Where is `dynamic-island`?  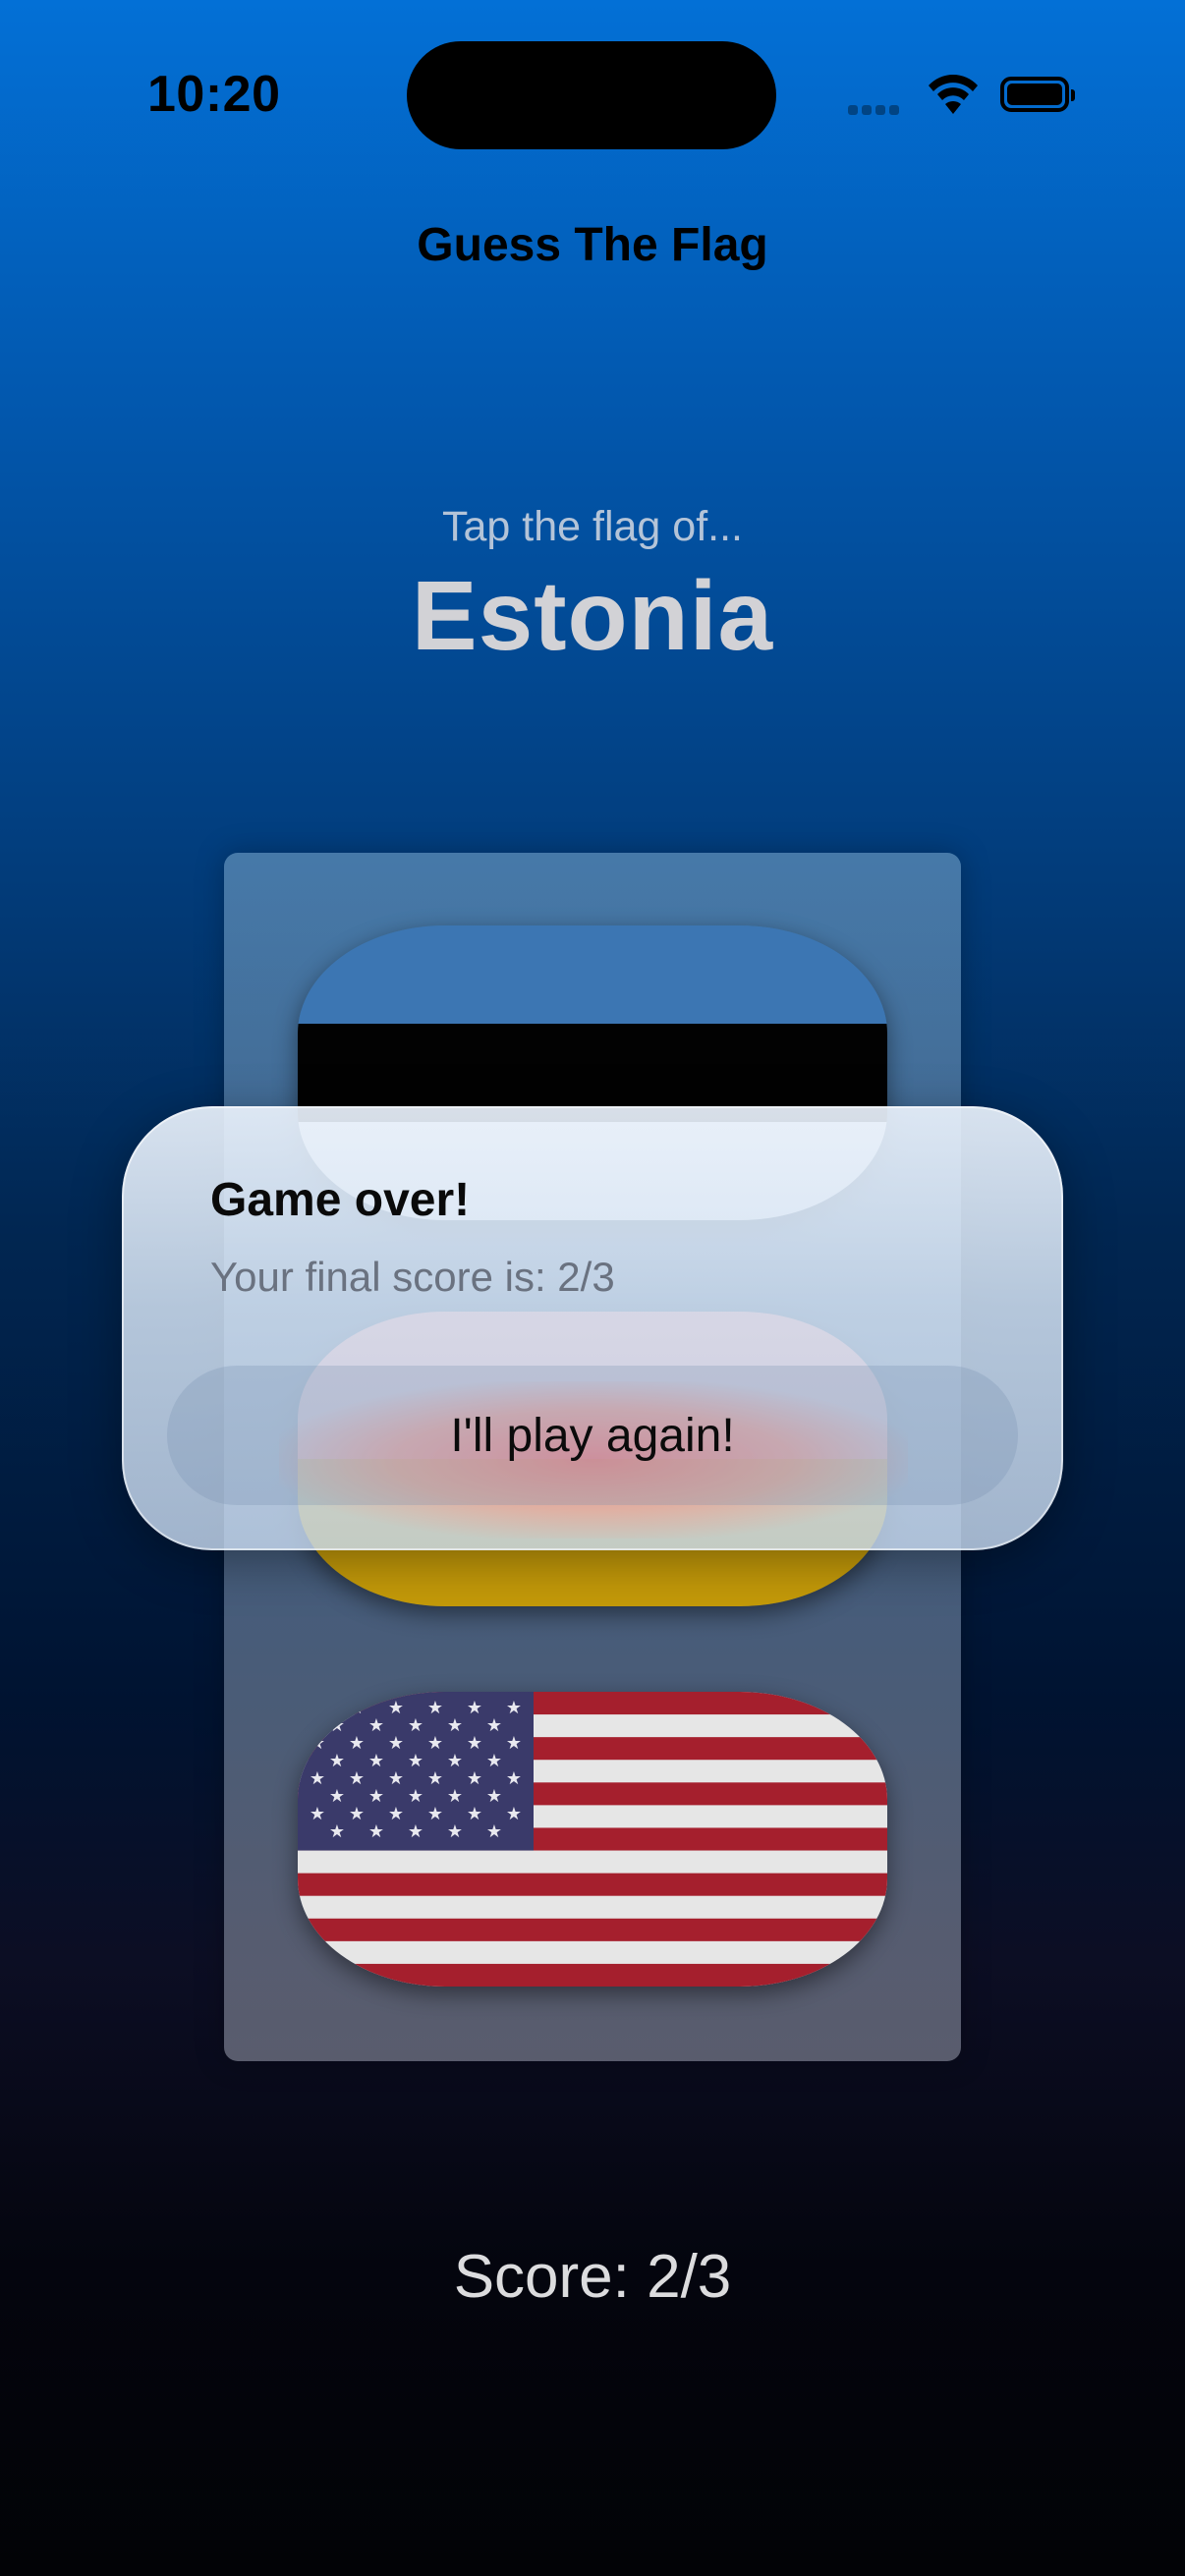 dynamic-island is located at coordinates (592, 95).